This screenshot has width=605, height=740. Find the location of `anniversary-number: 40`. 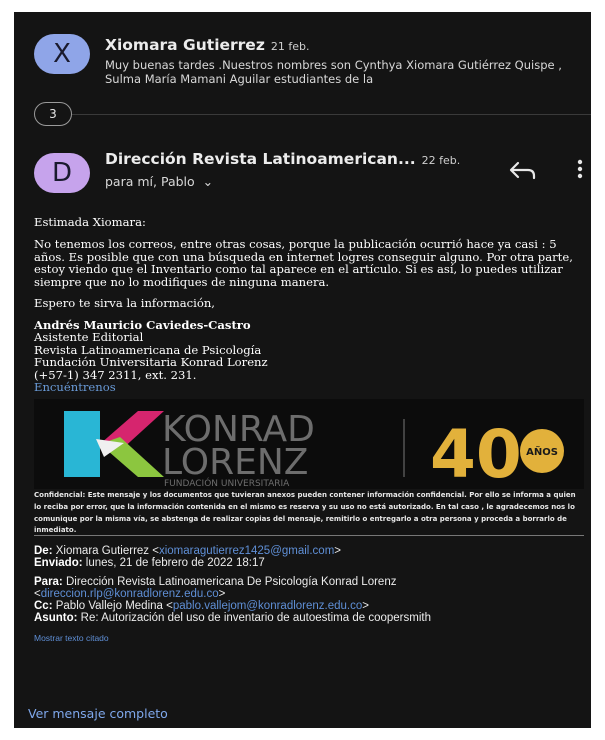

anniversary-number: 40 is located at coordinates (476, 452).